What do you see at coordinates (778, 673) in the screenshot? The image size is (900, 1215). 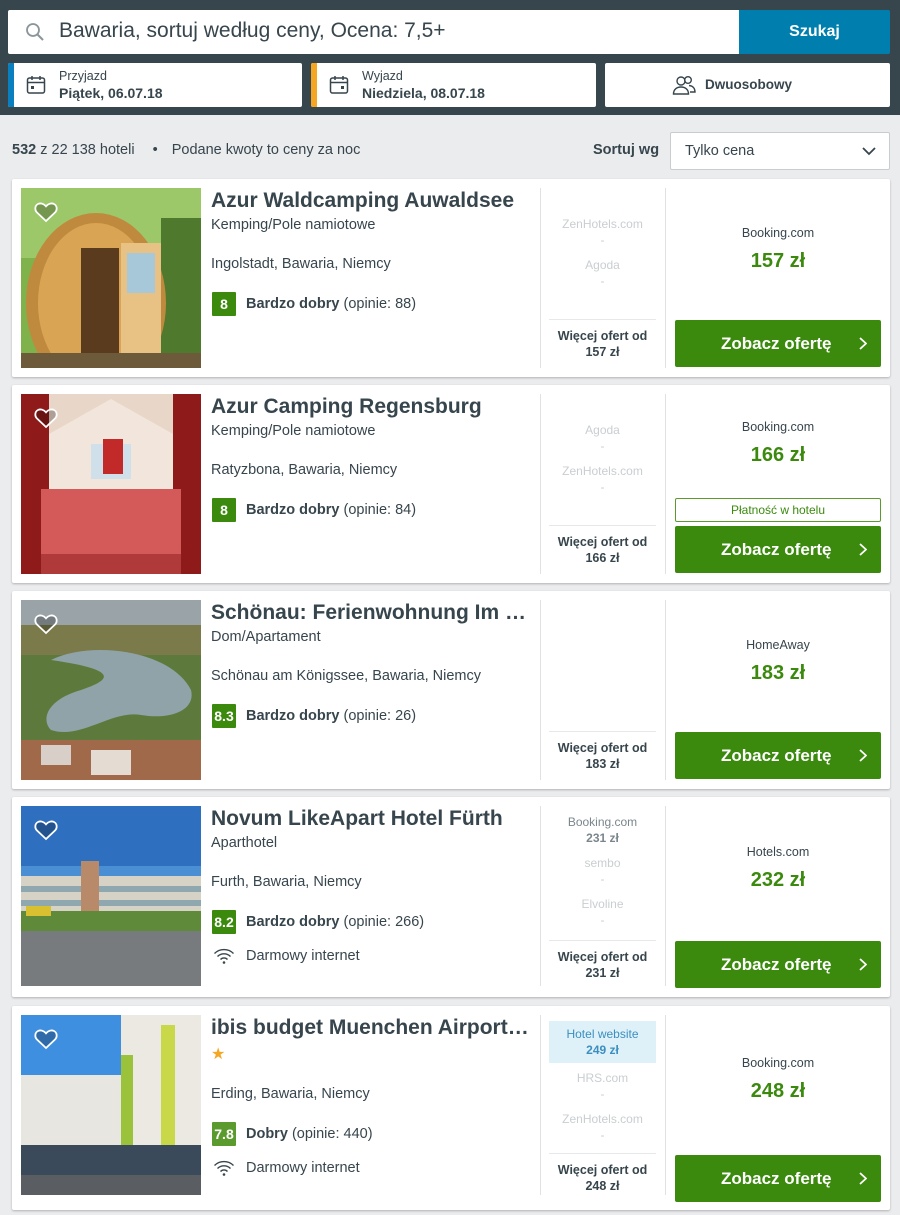 I see `best-offer-price: 183 zł` at bounding box center [778, 673].